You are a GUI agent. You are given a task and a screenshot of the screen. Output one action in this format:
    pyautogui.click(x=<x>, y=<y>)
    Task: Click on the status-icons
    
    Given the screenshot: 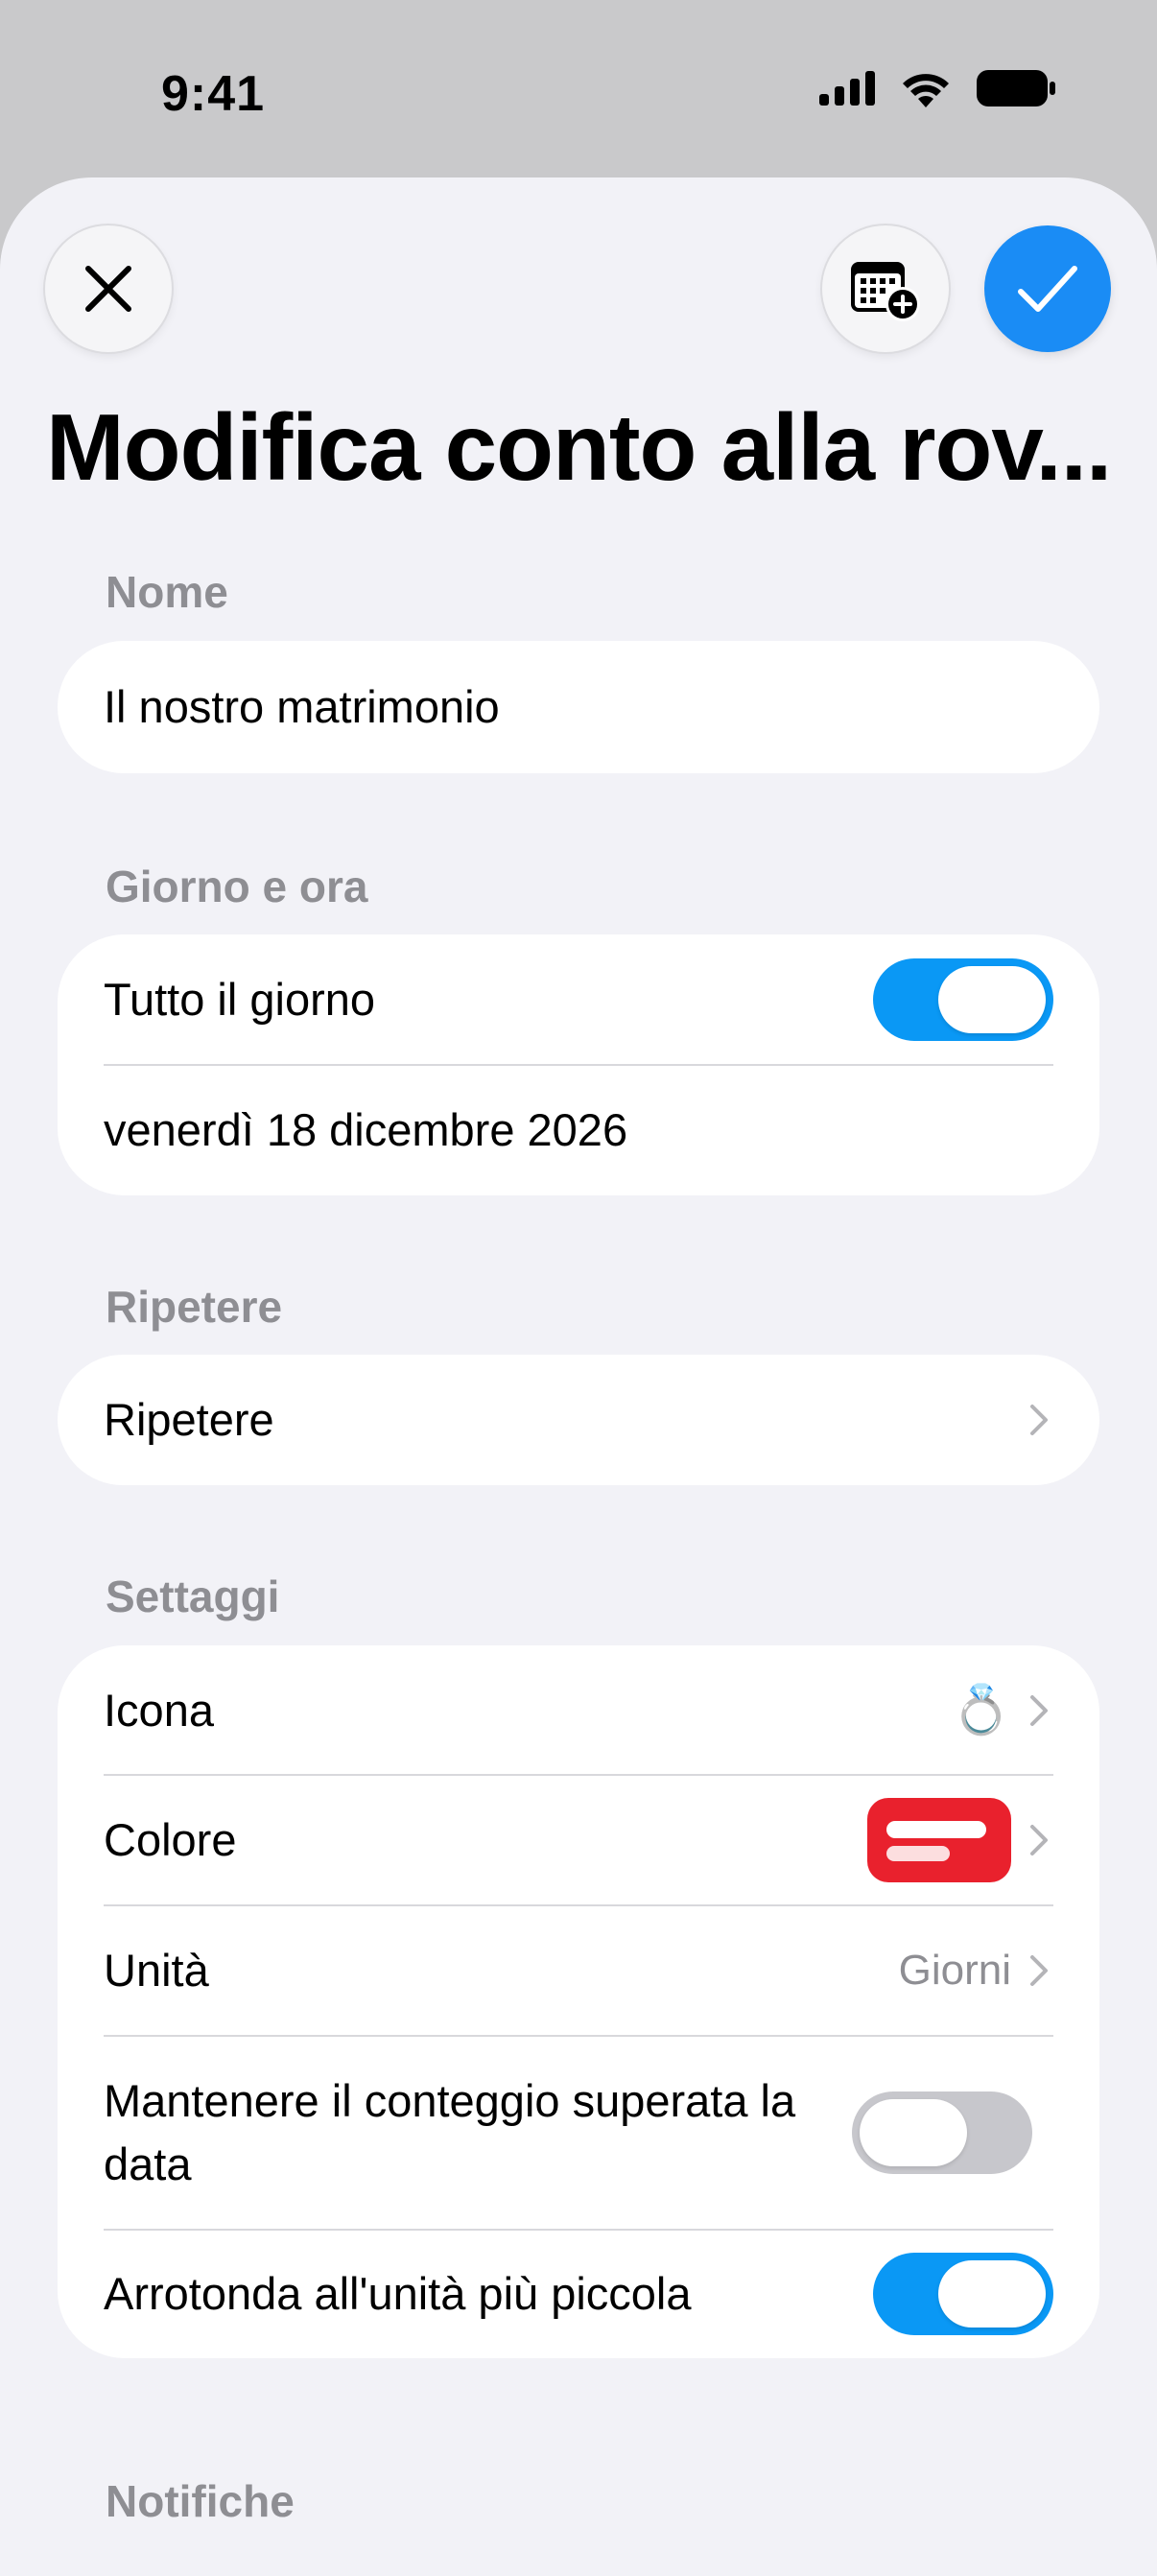 What is the action you would take?
    pyautogui.click(x=937, y=88)
    